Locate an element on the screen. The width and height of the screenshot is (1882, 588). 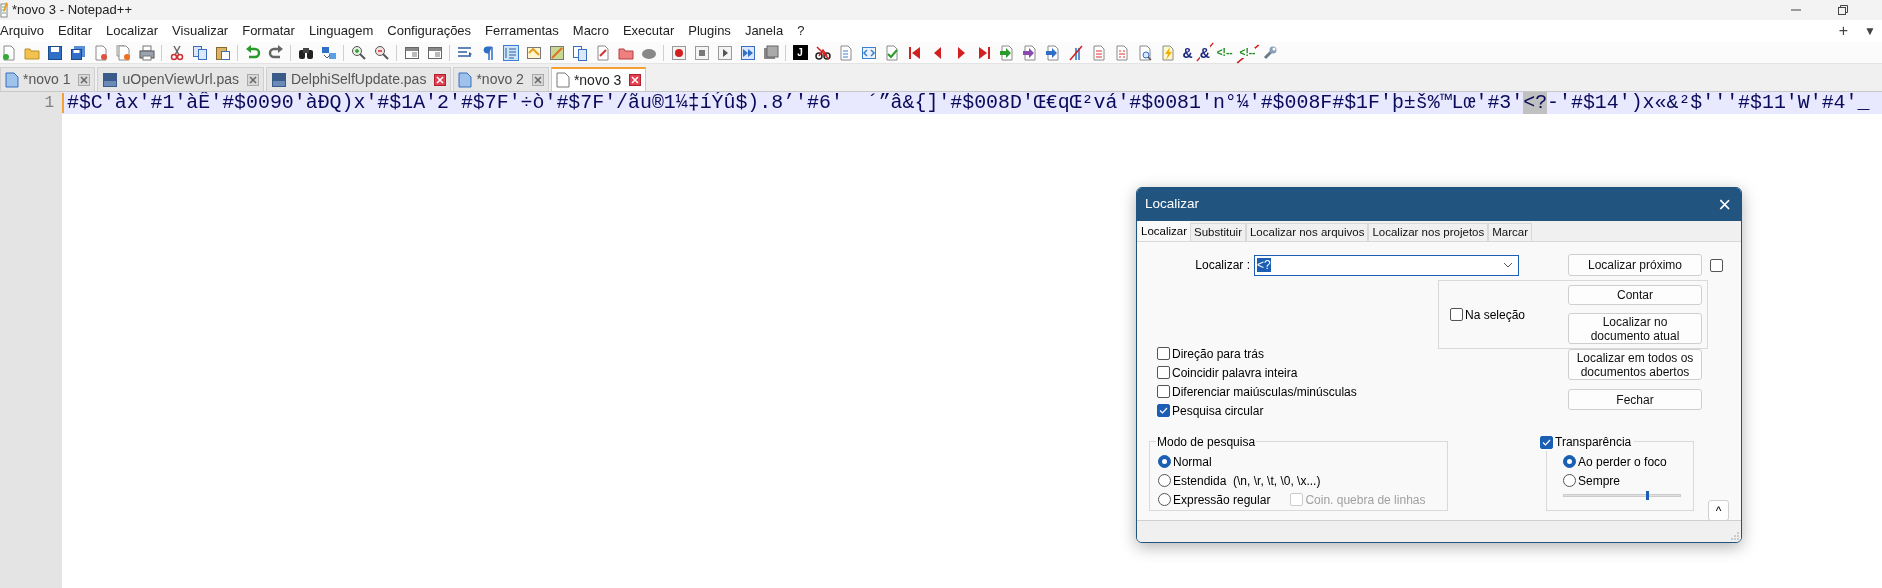
zoom-out-icon is located at coordinates (381, 52).